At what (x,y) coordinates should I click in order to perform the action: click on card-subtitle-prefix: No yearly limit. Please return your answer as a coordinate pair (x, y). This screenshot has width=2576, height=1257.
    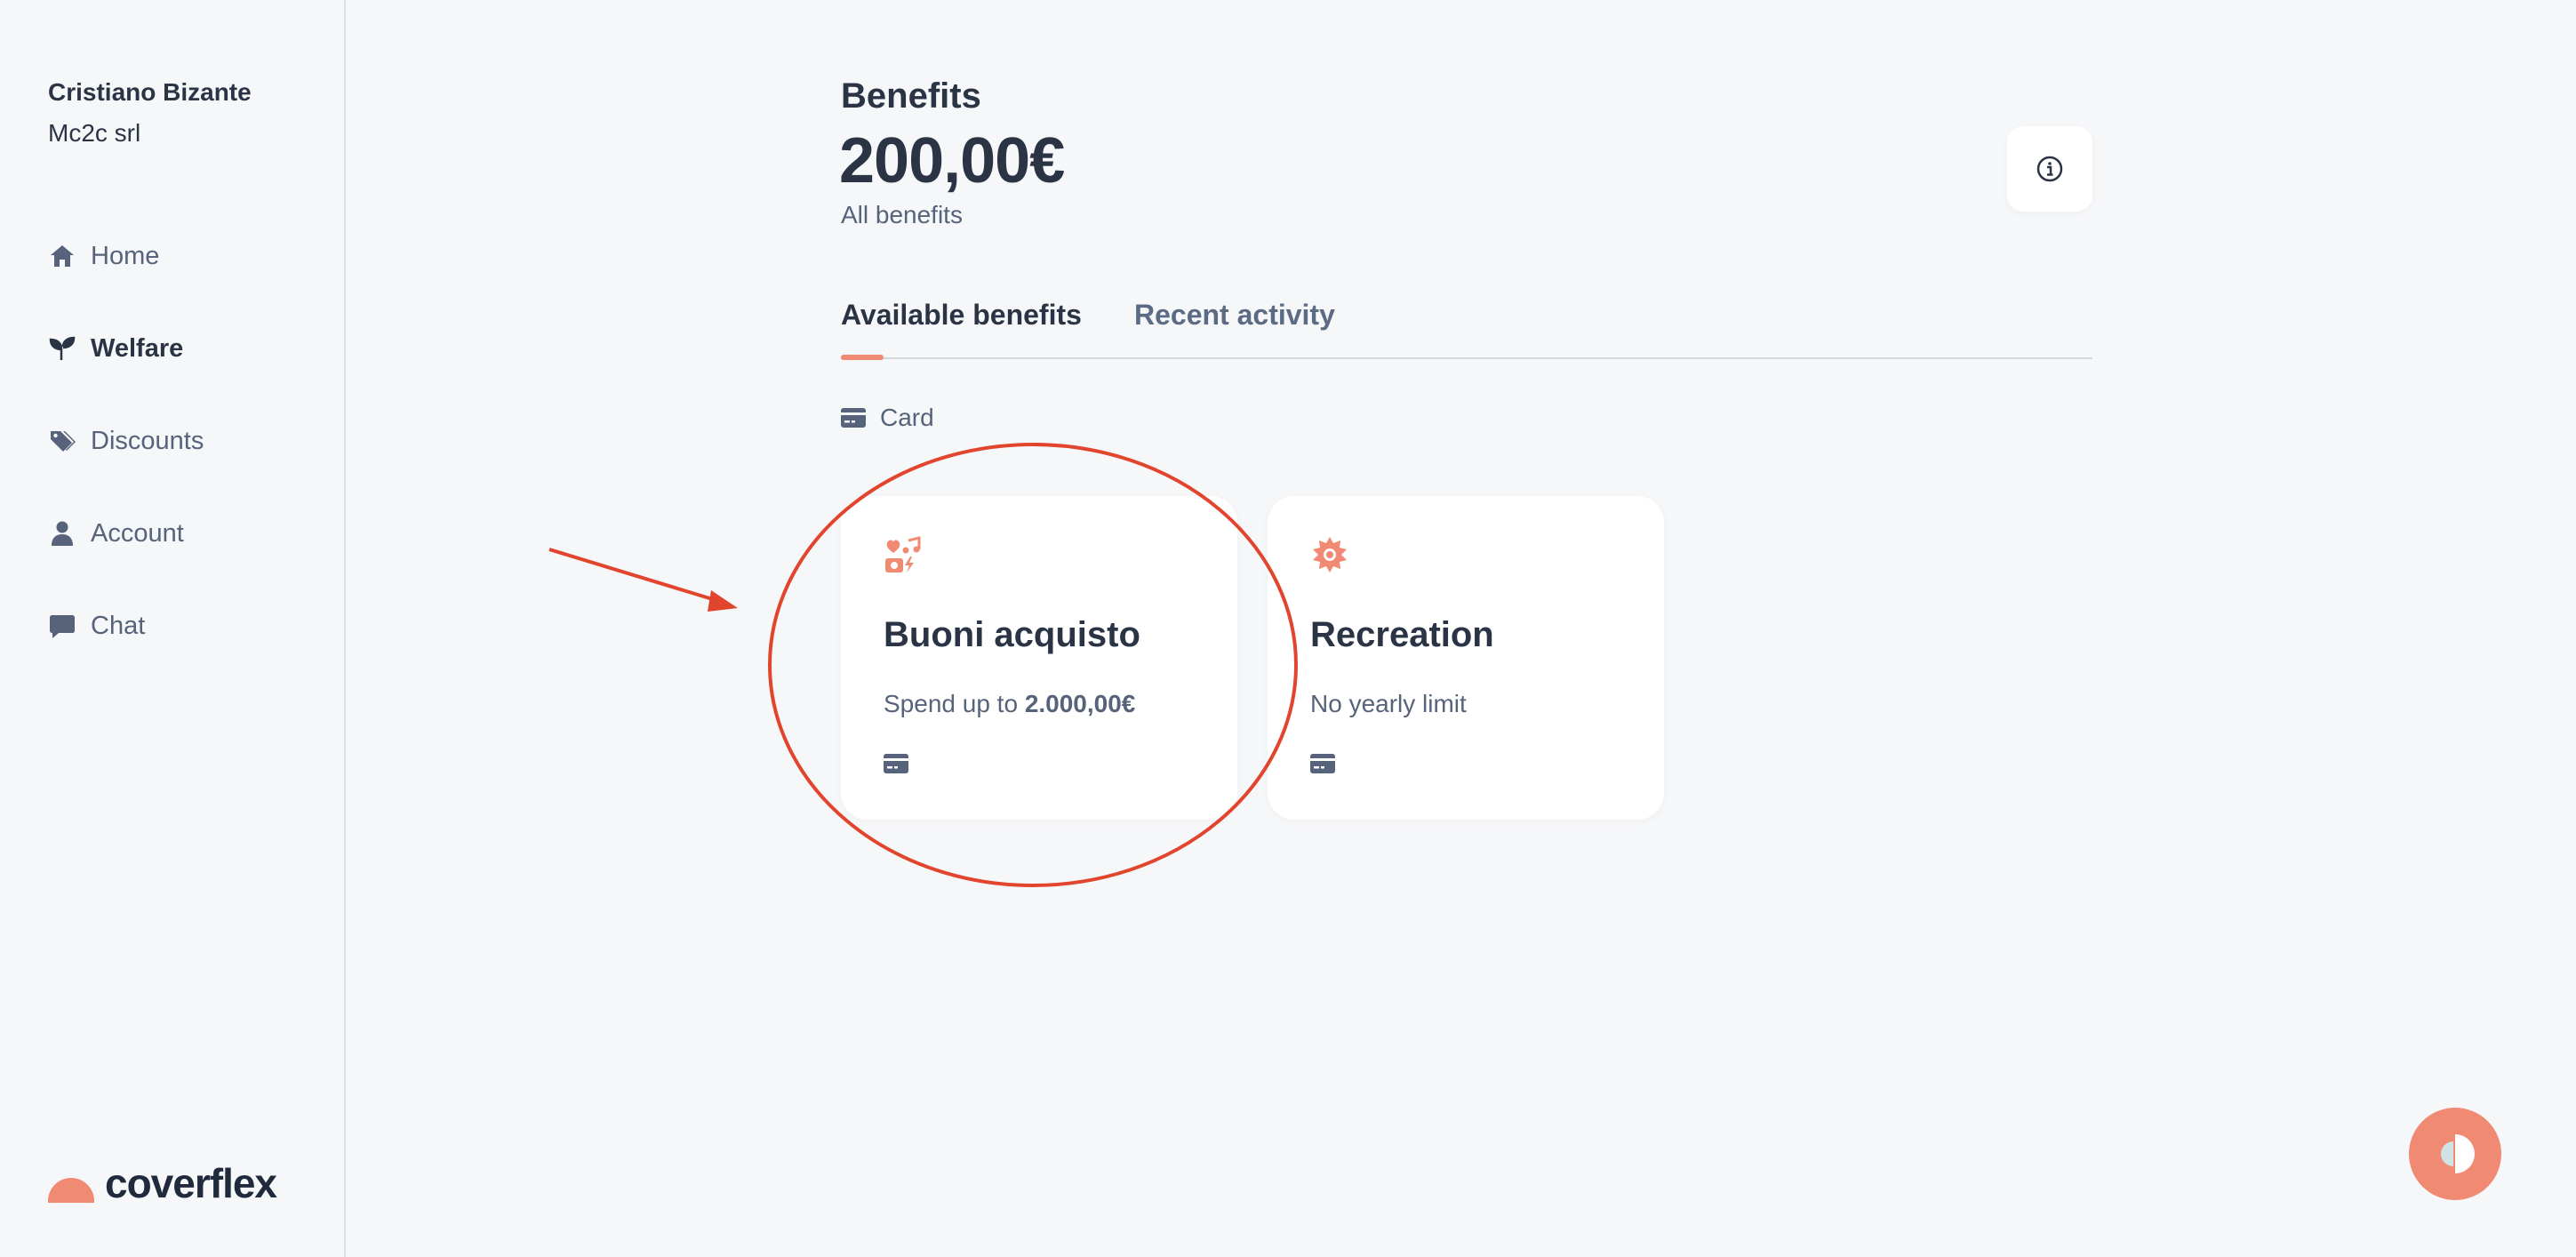
    Looking at the image, I should click on (1388, 704).